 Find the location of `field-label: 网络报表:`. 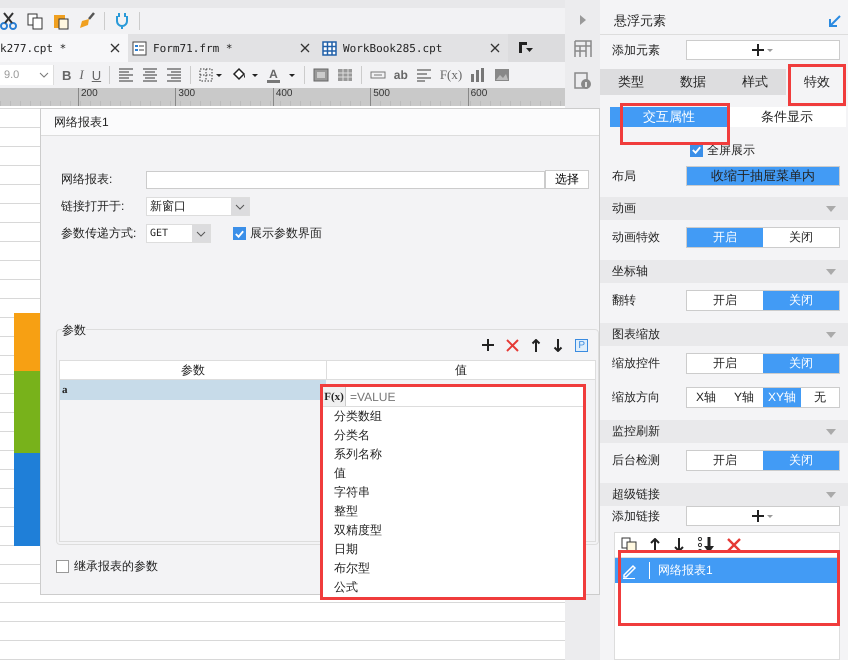

field-label: 网络报表: is located at coordinates (87, 179).